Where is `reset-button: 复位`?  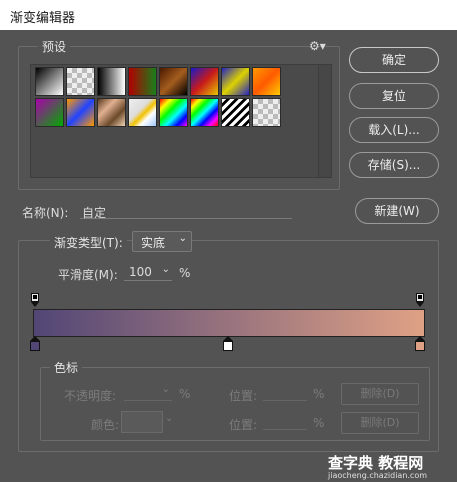 reset-button: 复位 is located at coordinates (394, 96).